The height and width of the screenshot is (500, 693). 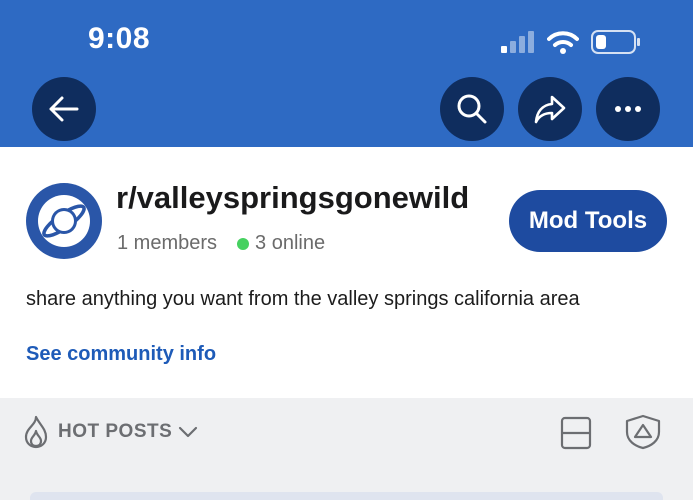 I want to click on back-button, so click(x=64, y=109).